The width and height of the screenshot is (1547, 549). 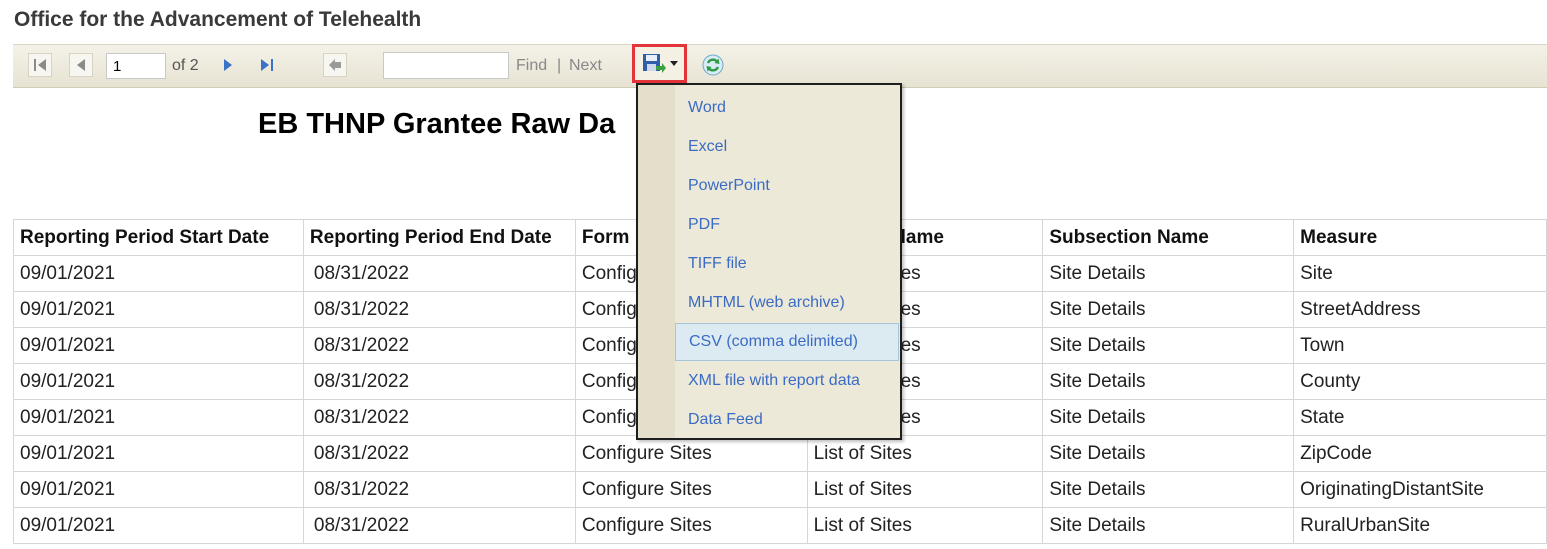 I want to click on export-dropdown-button, so click(x=659, y=63).